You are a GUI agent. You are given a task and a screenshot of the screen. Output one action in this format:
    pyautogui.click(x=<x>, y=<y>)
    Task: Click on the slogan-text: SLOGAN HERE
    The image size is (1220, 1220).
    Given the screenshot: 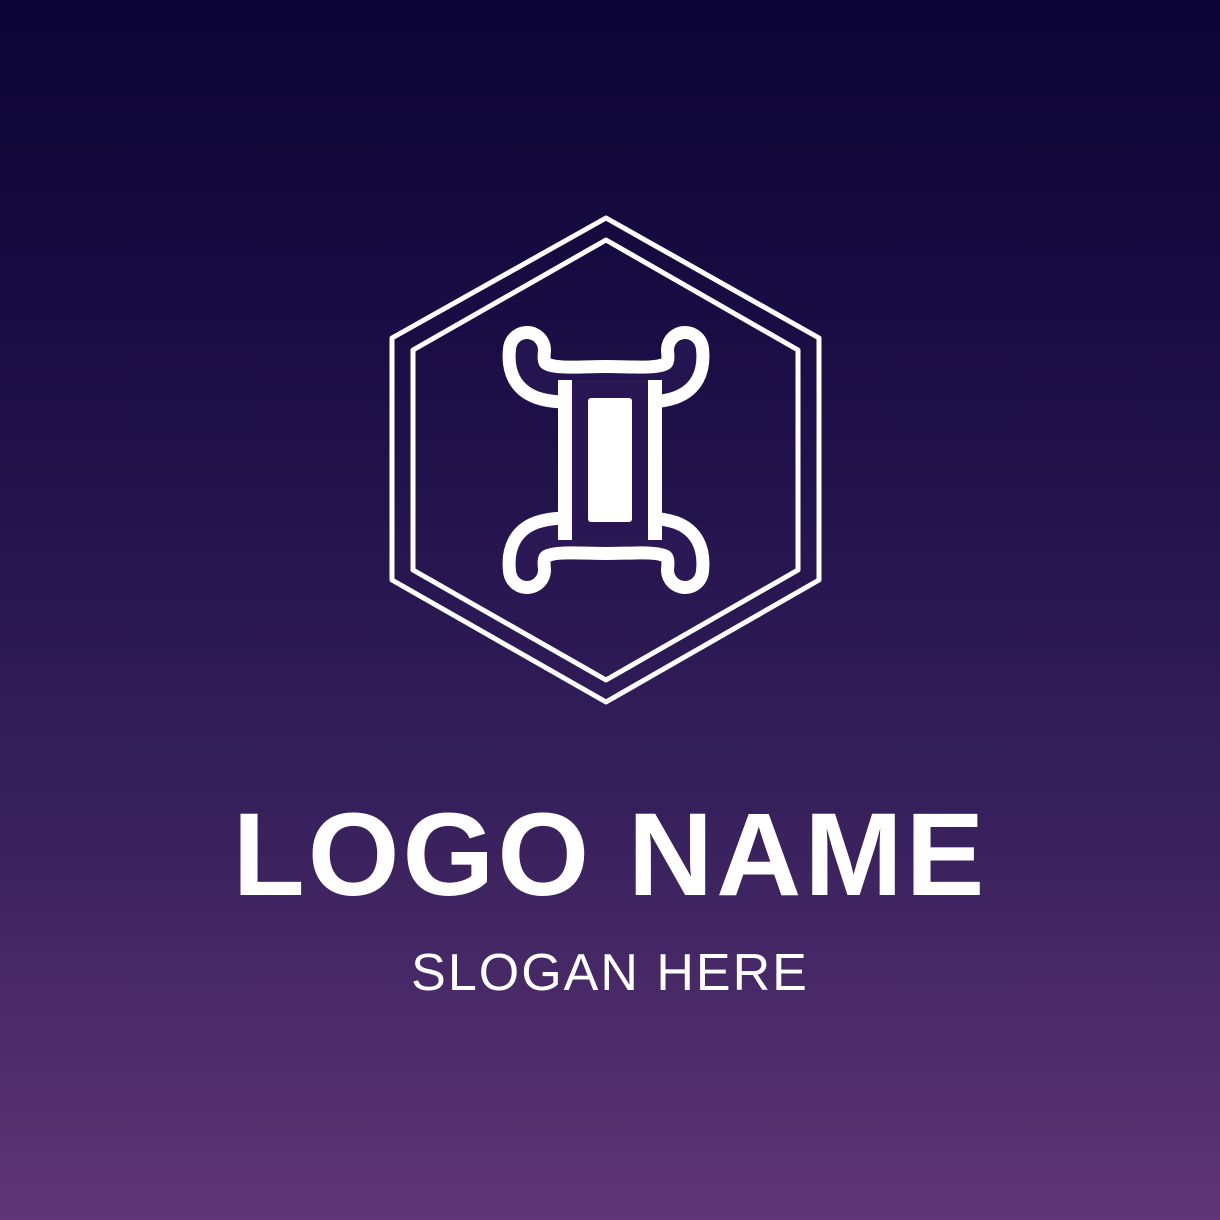 What is the action you would take?
    pyautogui.click(x=610, y=973)
    